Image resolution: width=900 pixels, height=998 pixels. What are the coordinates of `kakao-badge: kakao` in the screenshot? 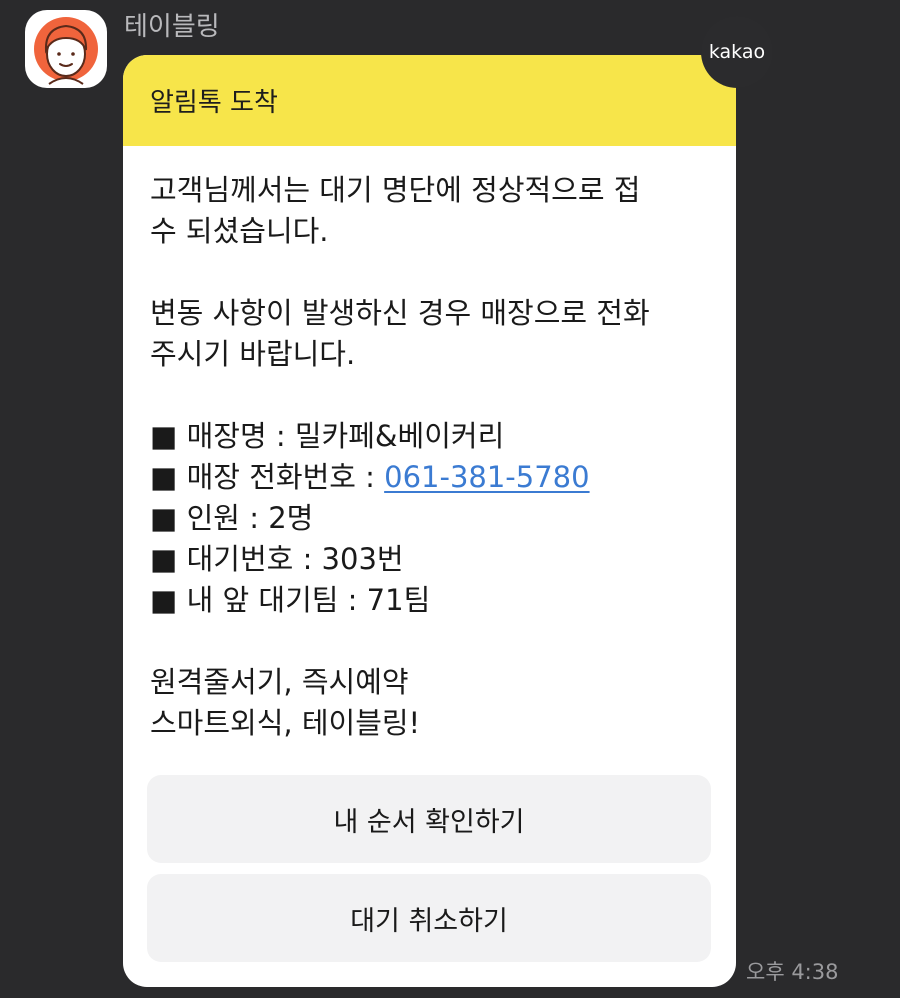 It's located at (737, 52).